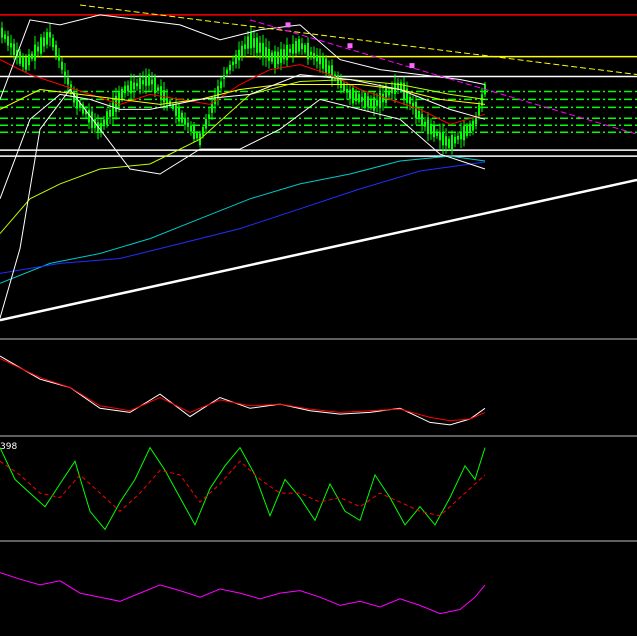  What do you see at coordinates (8, 447) in the screenshot?
I see `stochastic-label: 398` at bounding box center [8, 447].